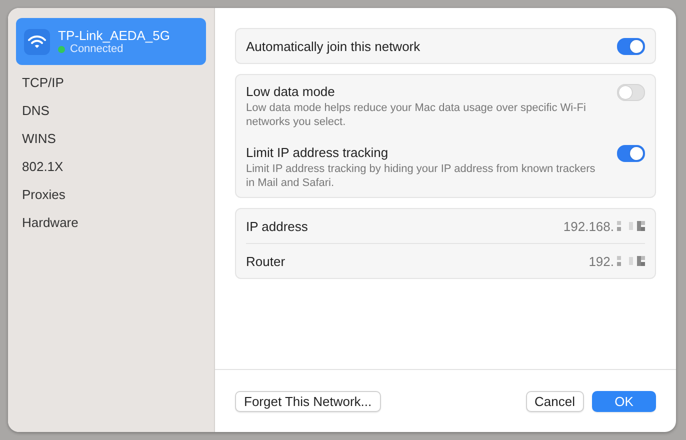 This screenshot has width=686, height=440. What do you see at coordinates (266, 261) in the screenshot?
I see `row-label: Router` at bounding box center [266, 261].